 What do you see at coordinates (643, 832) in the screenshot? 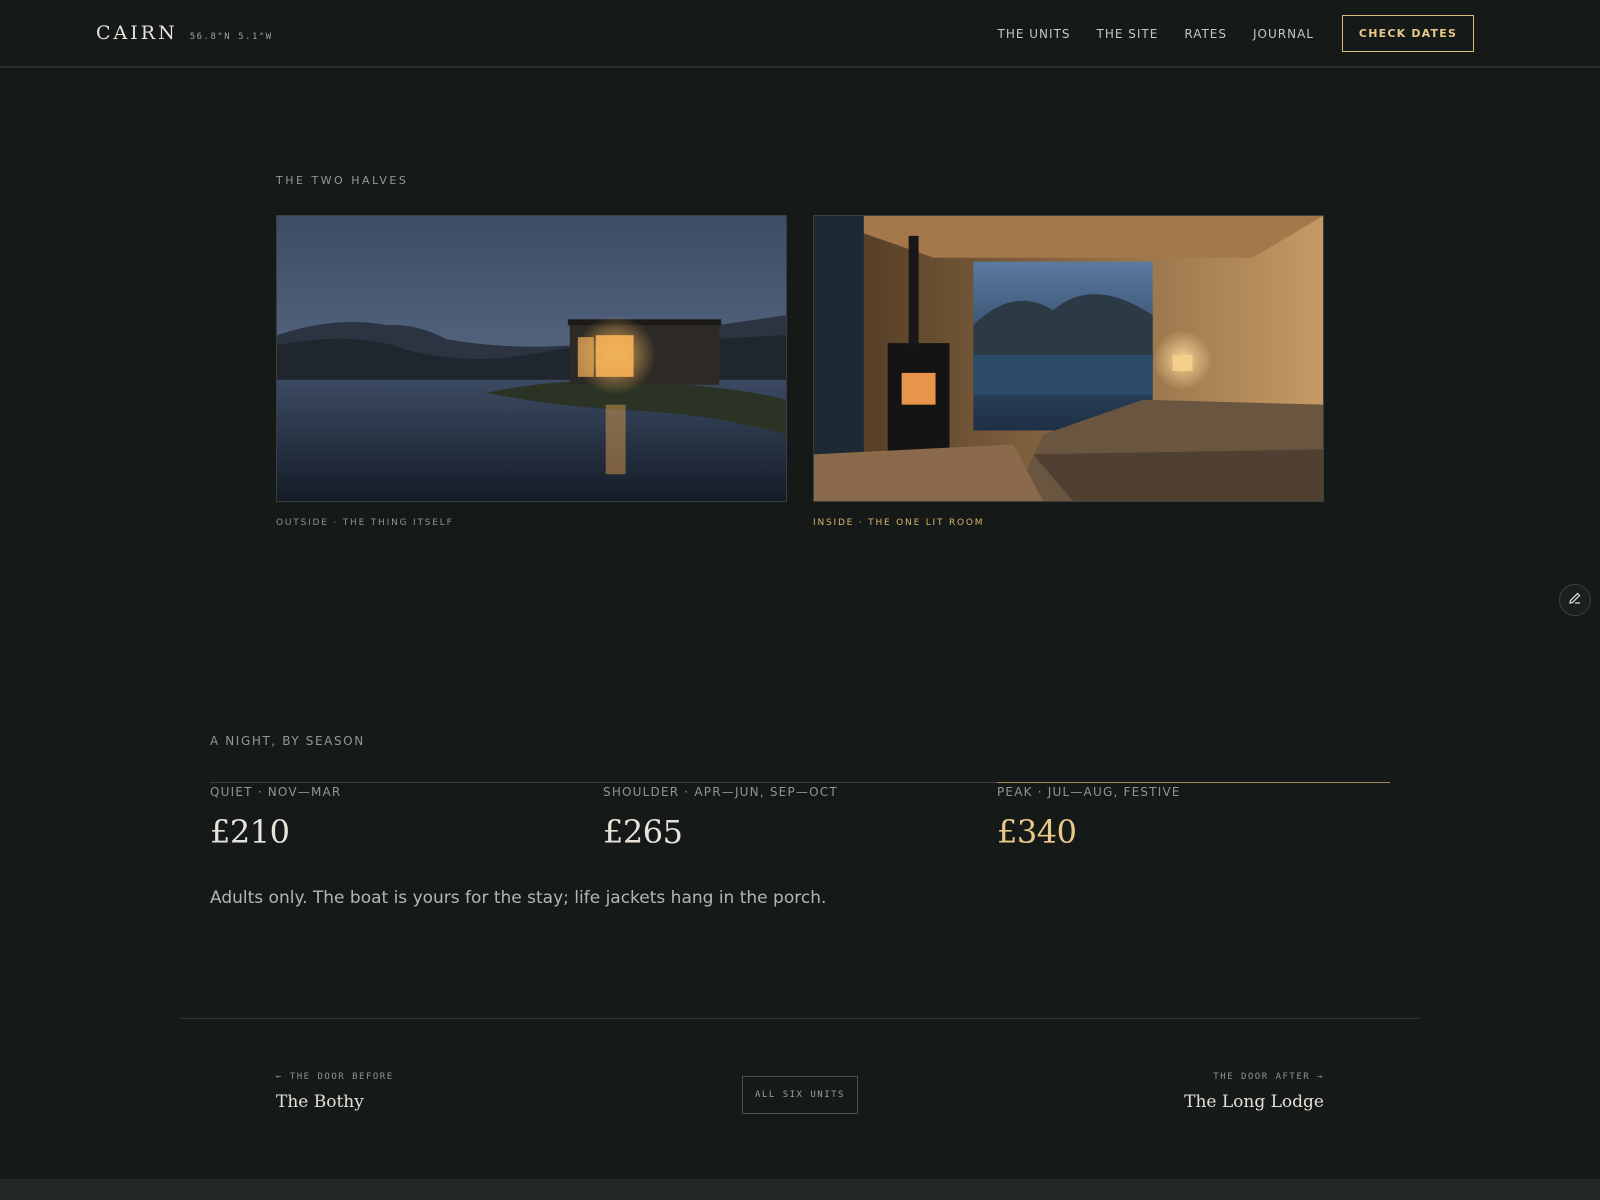
I see `season-price: £265` at bounding box center [643, 832].